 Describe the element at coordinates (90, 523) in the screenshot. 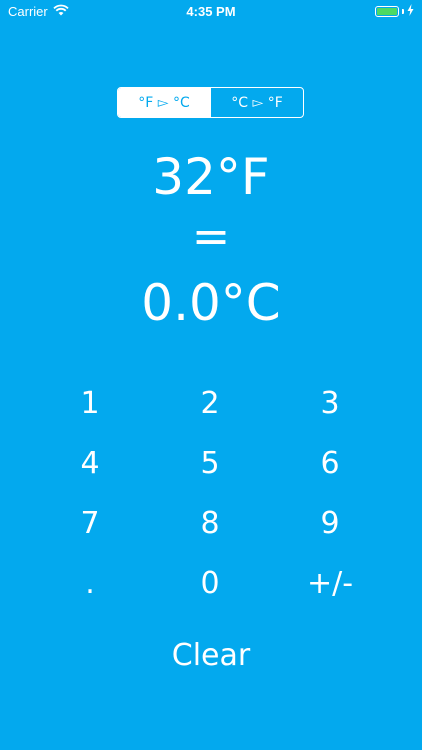

I see `key-7: 7` at that location.